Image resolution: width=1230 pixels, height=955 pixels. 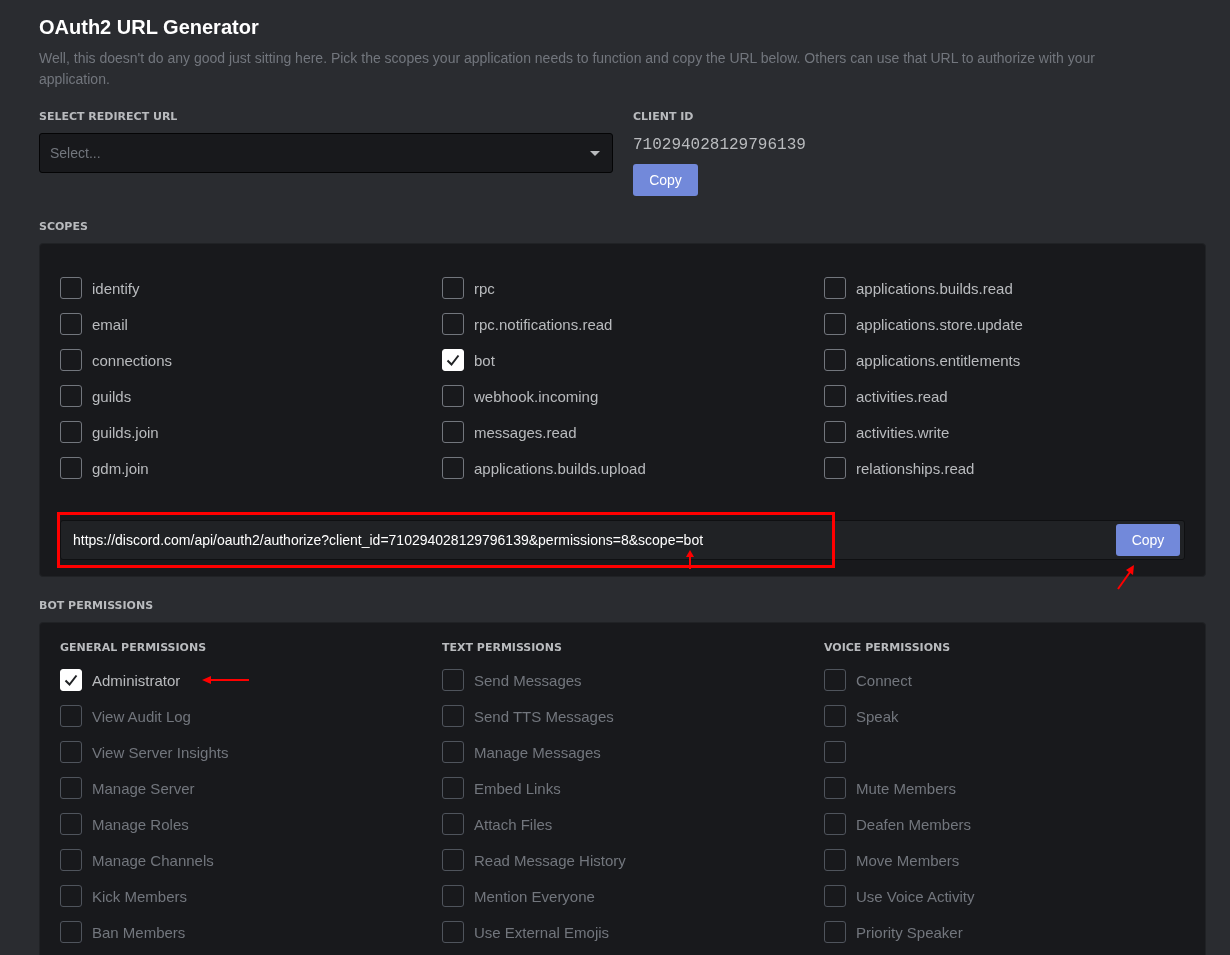 What do you see at coordinates (149, 27) in the screenshot?
I see `page-title: OAuth2 URL Generator` at bounding box center [149, 27].